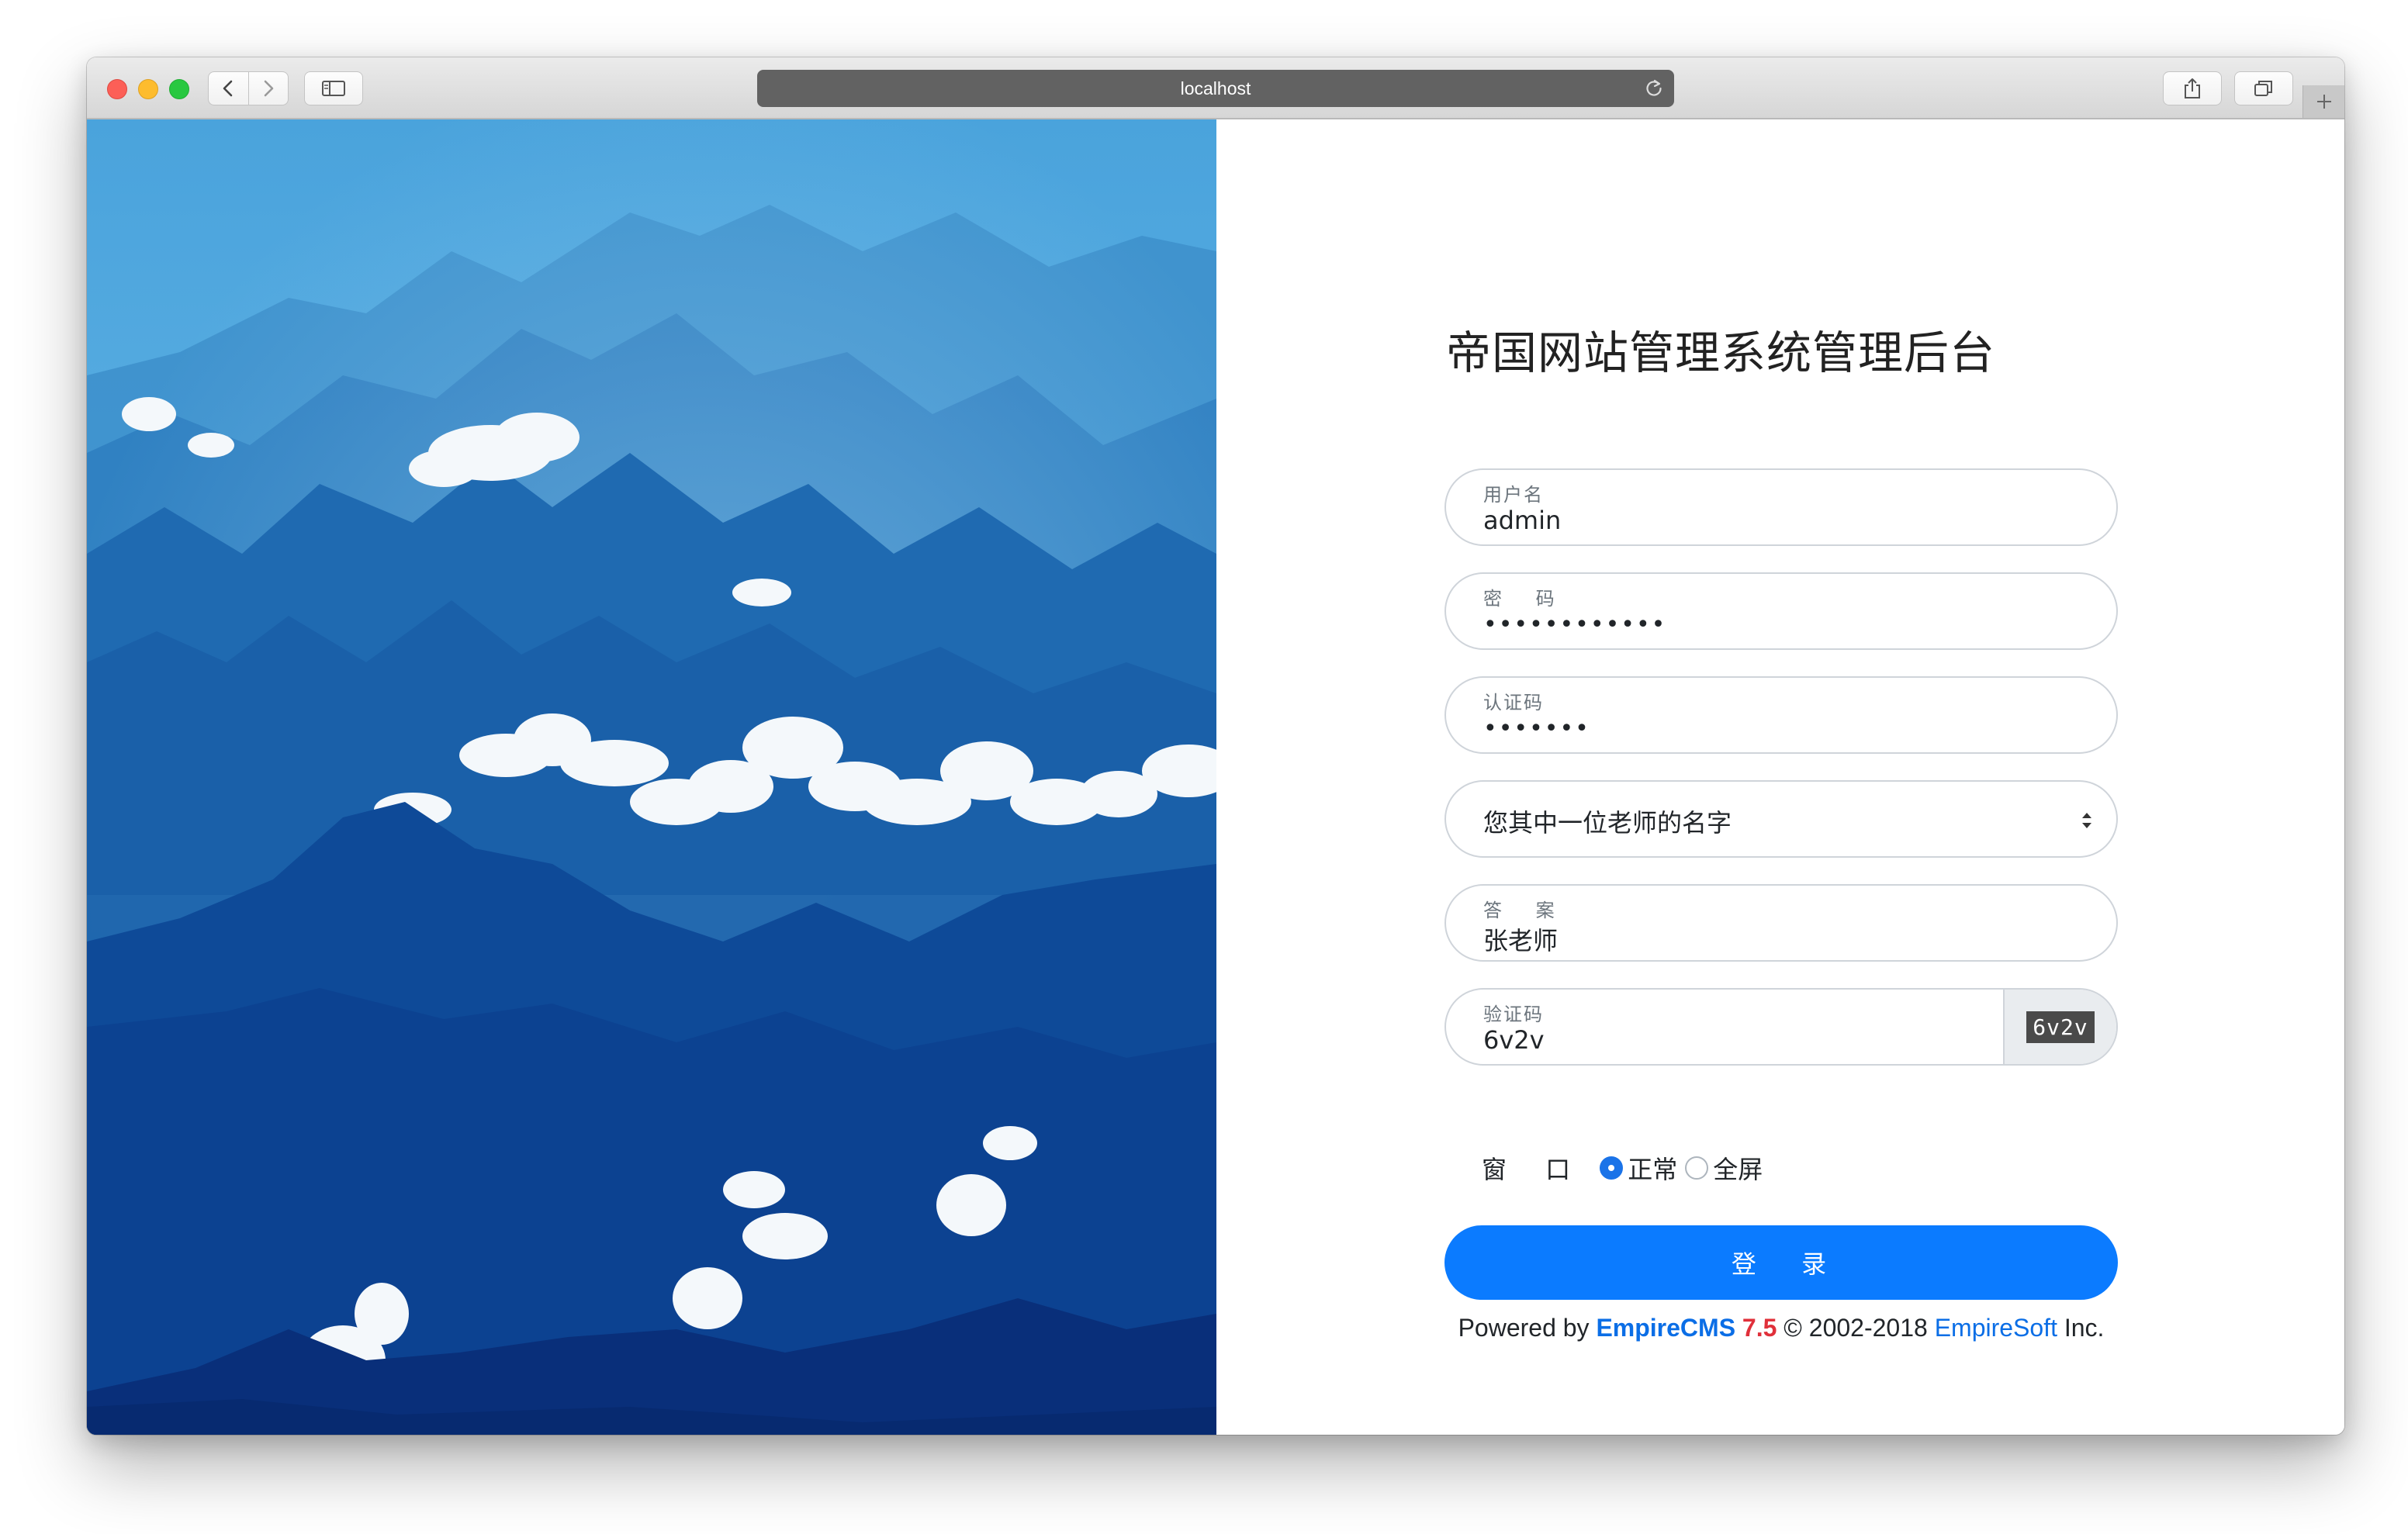 This screenshot has height=1534, width=2408. Describe the element at coordinates (179, 89) in the screenshot. I see `zoom-window-button` at that location.